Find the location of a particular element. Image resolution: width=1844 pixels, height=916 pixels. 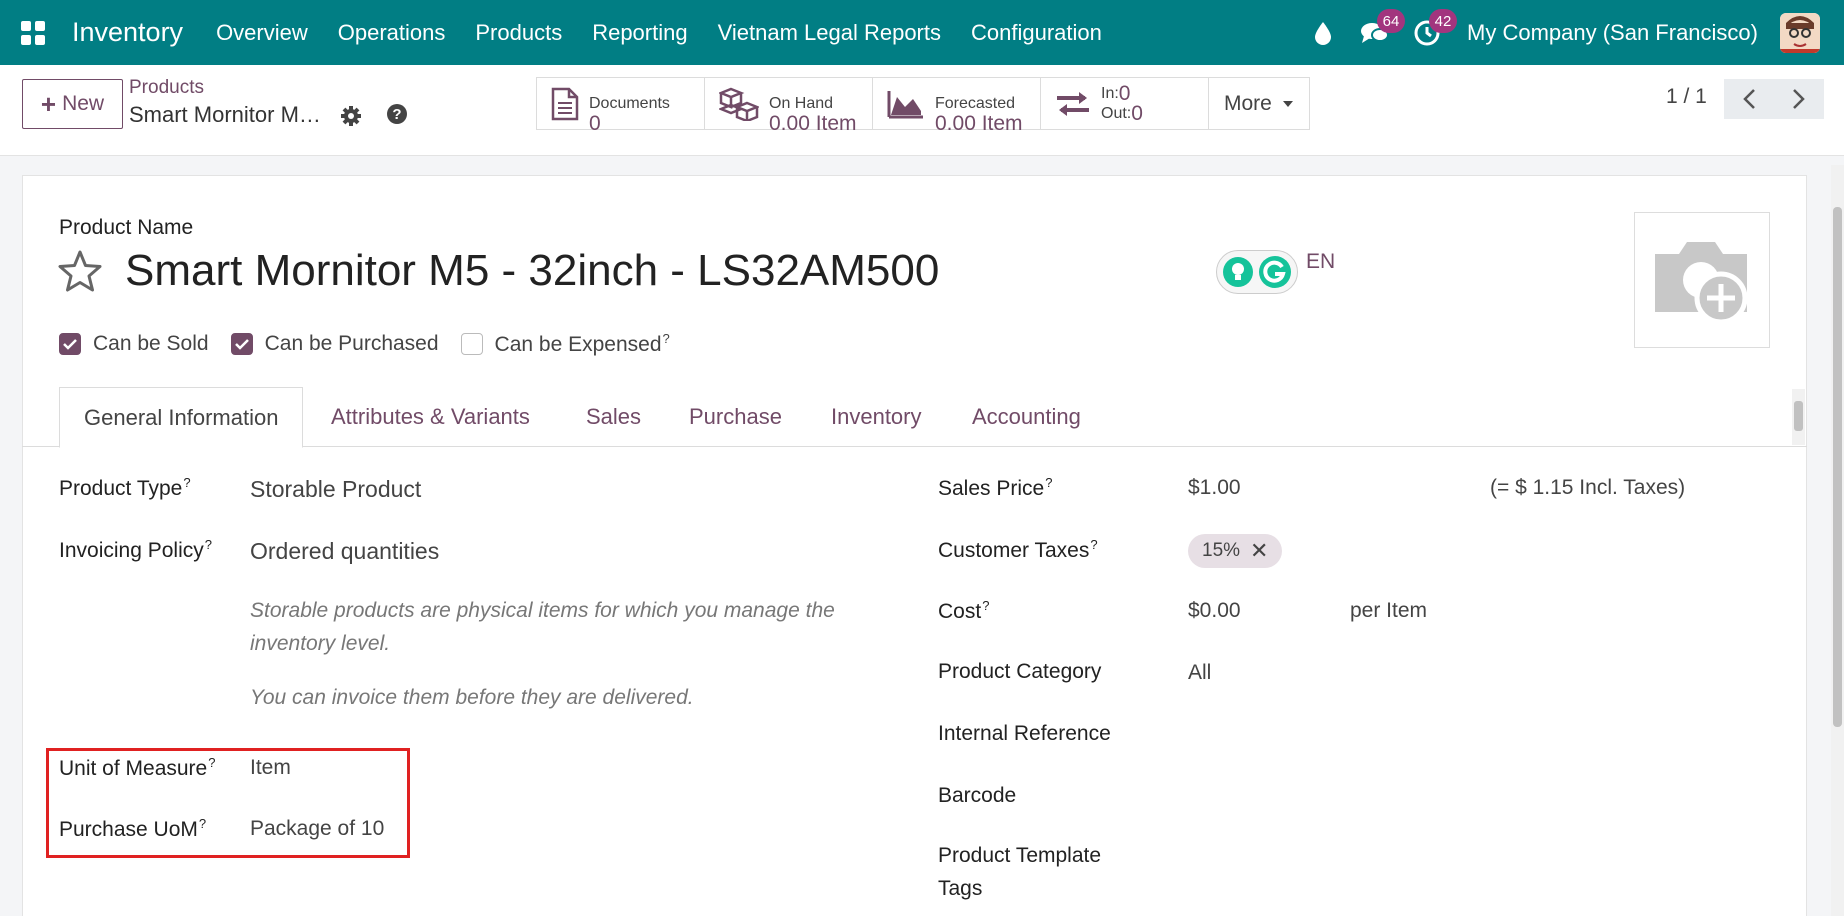

page-scrollbar is located at coordinates (1837, 540).